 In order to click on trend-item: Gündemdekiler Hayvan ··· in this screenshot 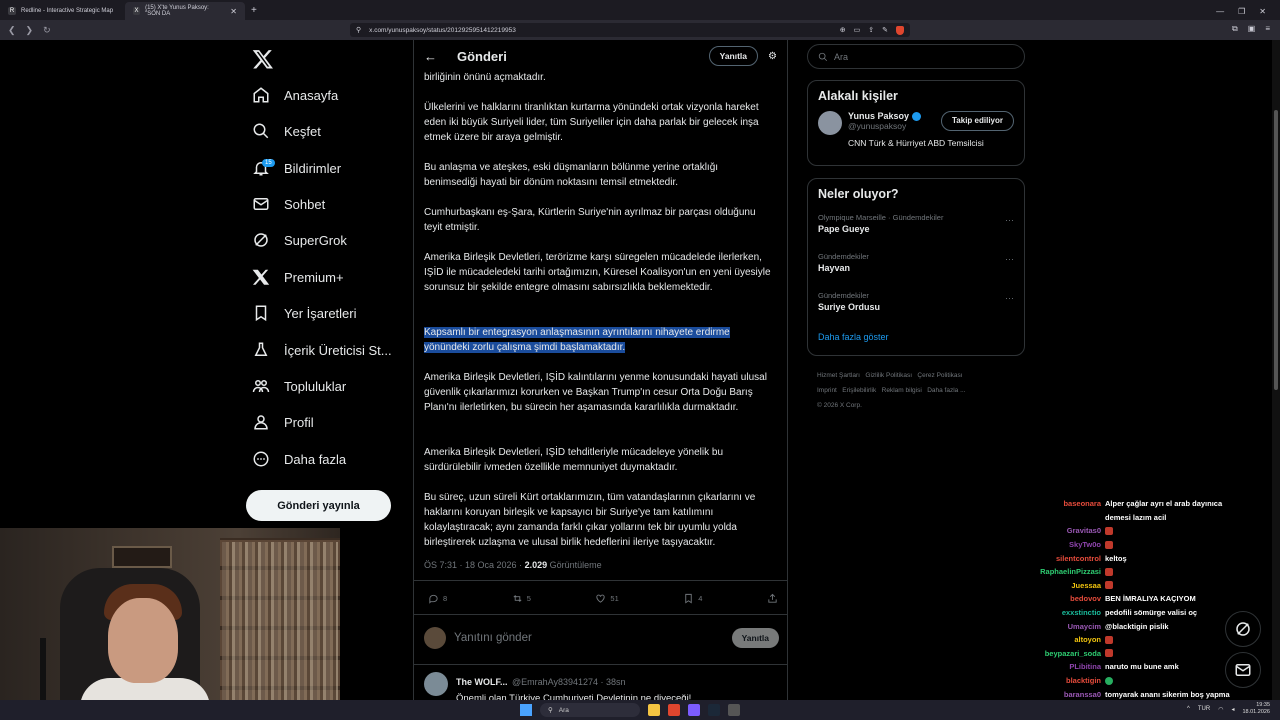, I will do `click(916, 267)`.